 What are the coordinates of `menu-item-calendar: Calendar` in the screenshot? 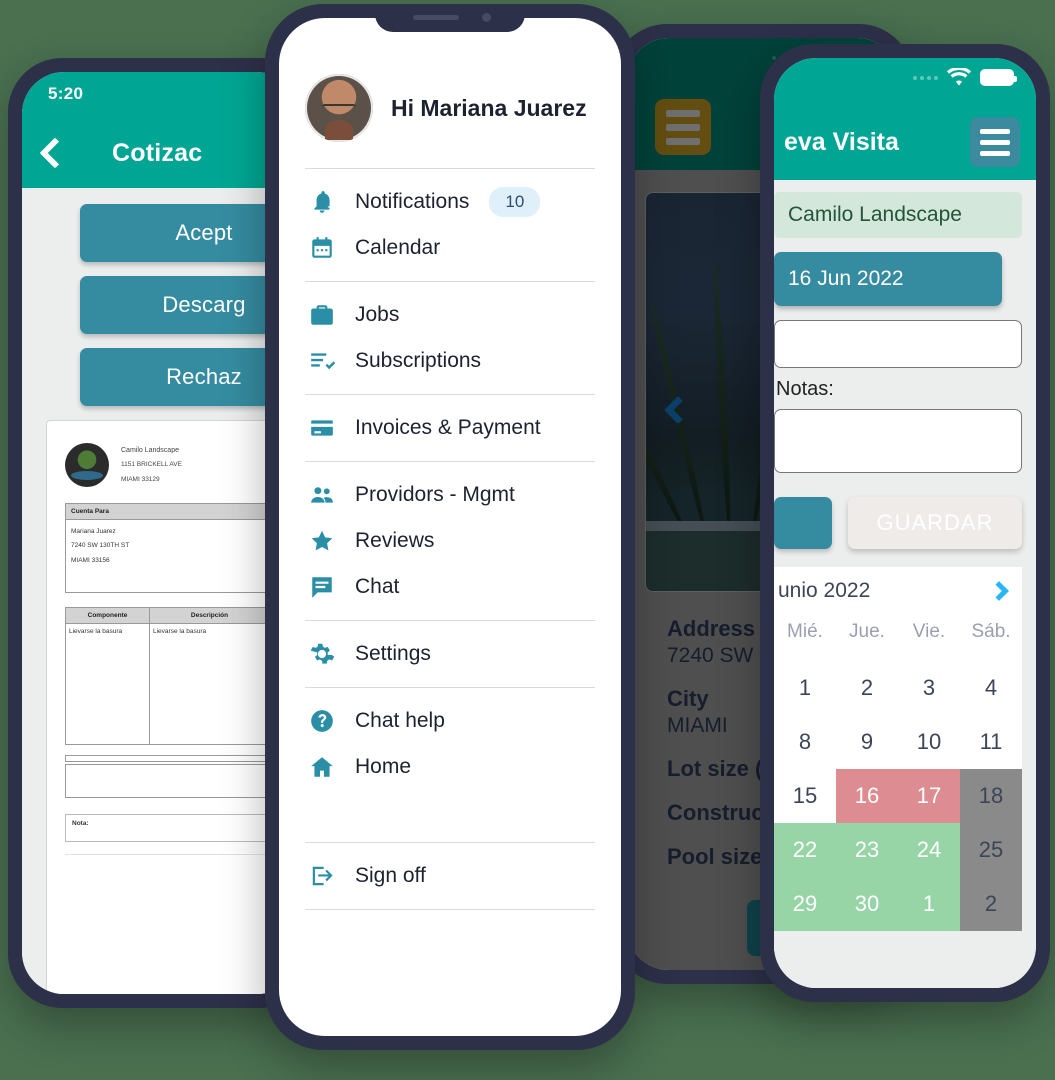 It's located at (450, 248).